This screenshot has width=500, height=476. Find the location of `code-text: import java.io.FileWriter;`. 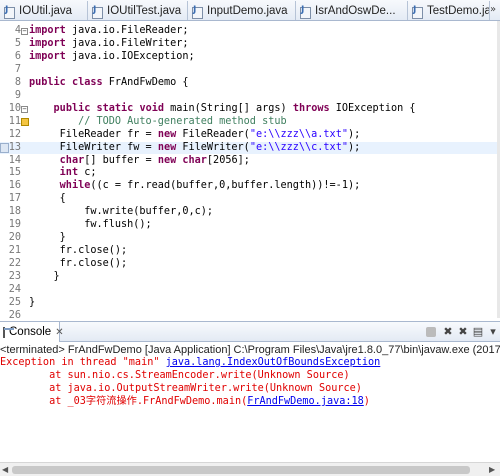

code-text: import java.io.FileWriter; is located at coordinates (108, 44).